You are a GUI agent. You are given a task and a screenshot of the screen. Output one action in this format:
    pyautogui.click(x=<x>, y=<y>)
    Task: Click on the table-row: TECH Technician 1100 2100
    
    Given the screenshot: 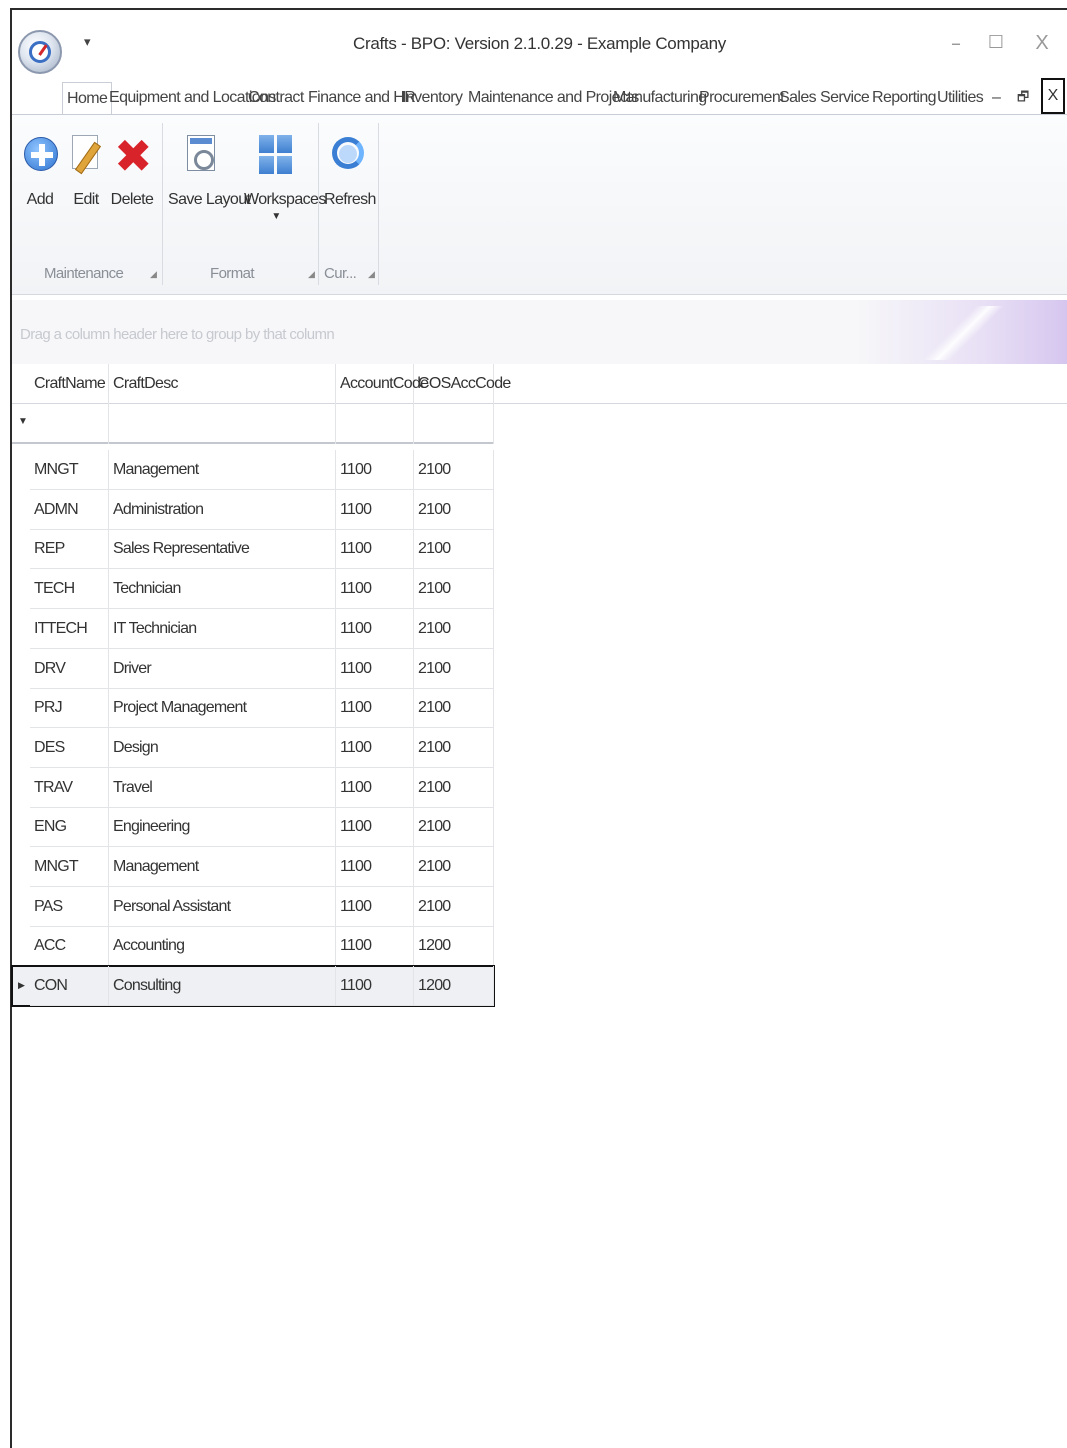 What is the action you would take?
    pyautogui.click(x=253, y=589)
    